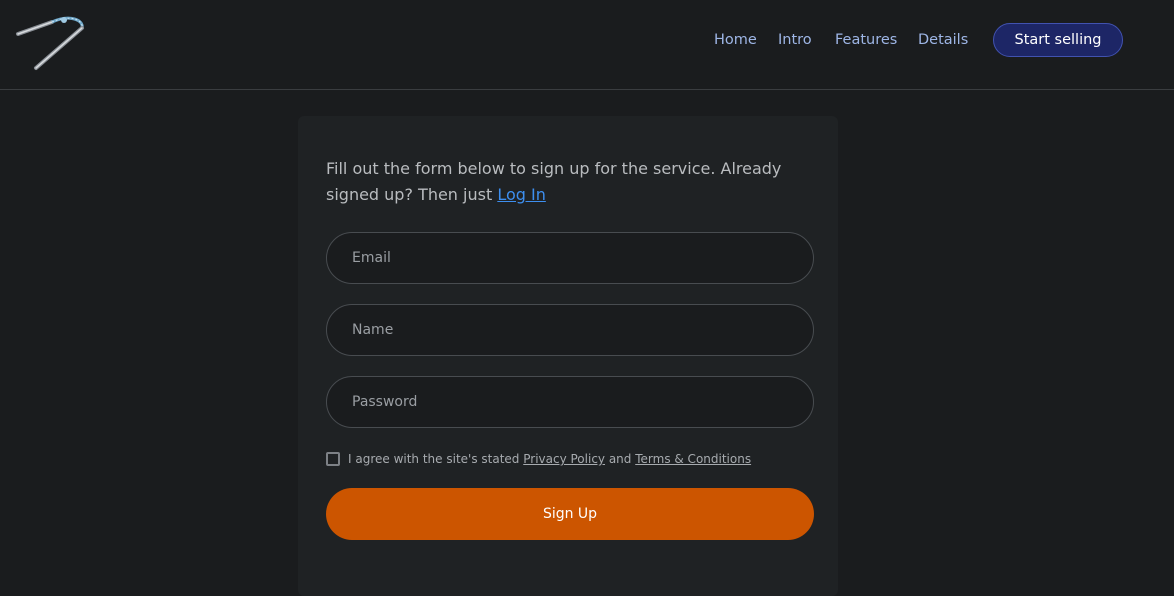 Image resolution: width=1174 pixels, height=596 pixels. I want to click on name-field: Name, so click(570, 330).